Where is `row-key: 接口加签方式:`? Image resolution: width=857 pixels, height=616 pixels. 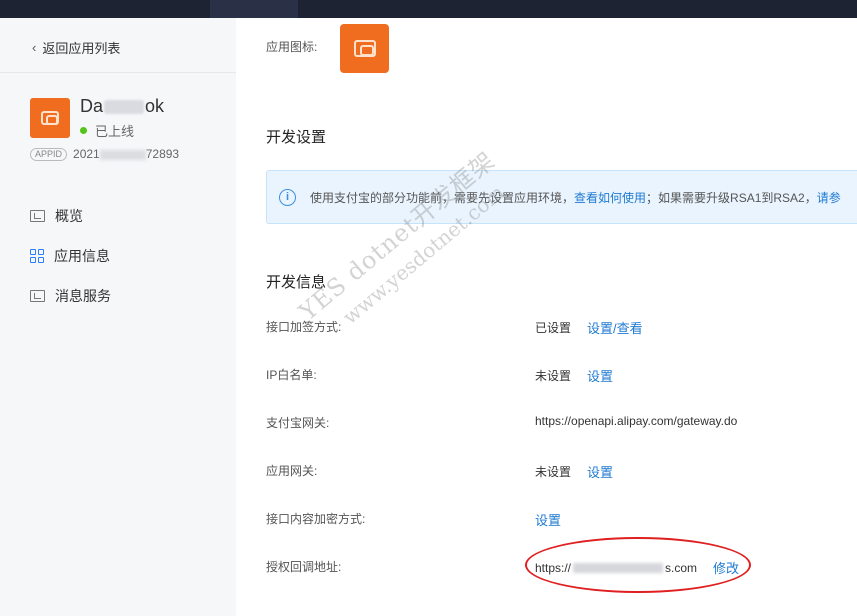
row-key: 接口加签方式: is located at coordinates (304, 327).